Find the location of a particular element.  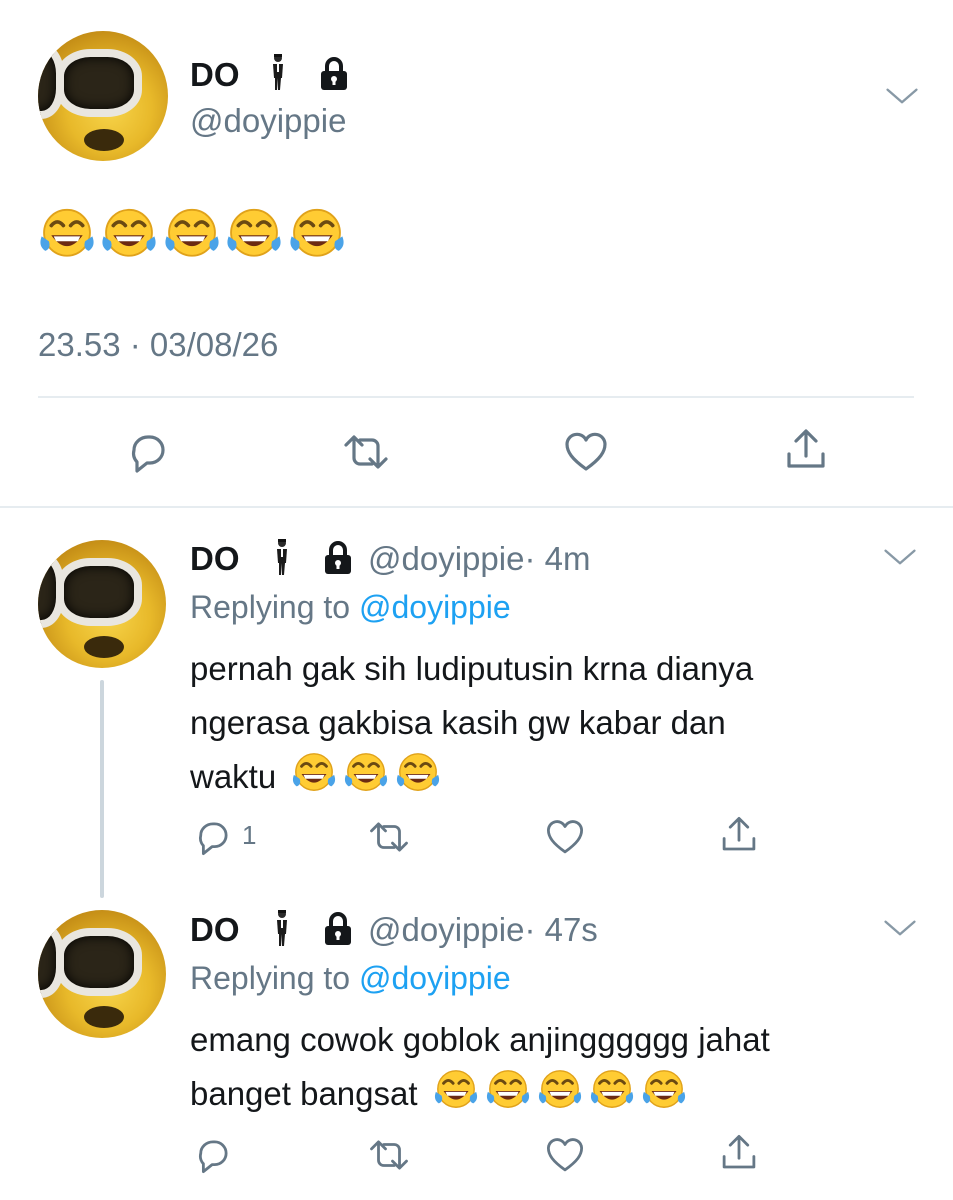

timestamp: 23.53 · 03/08/26 is located at coordinates (158, 345).